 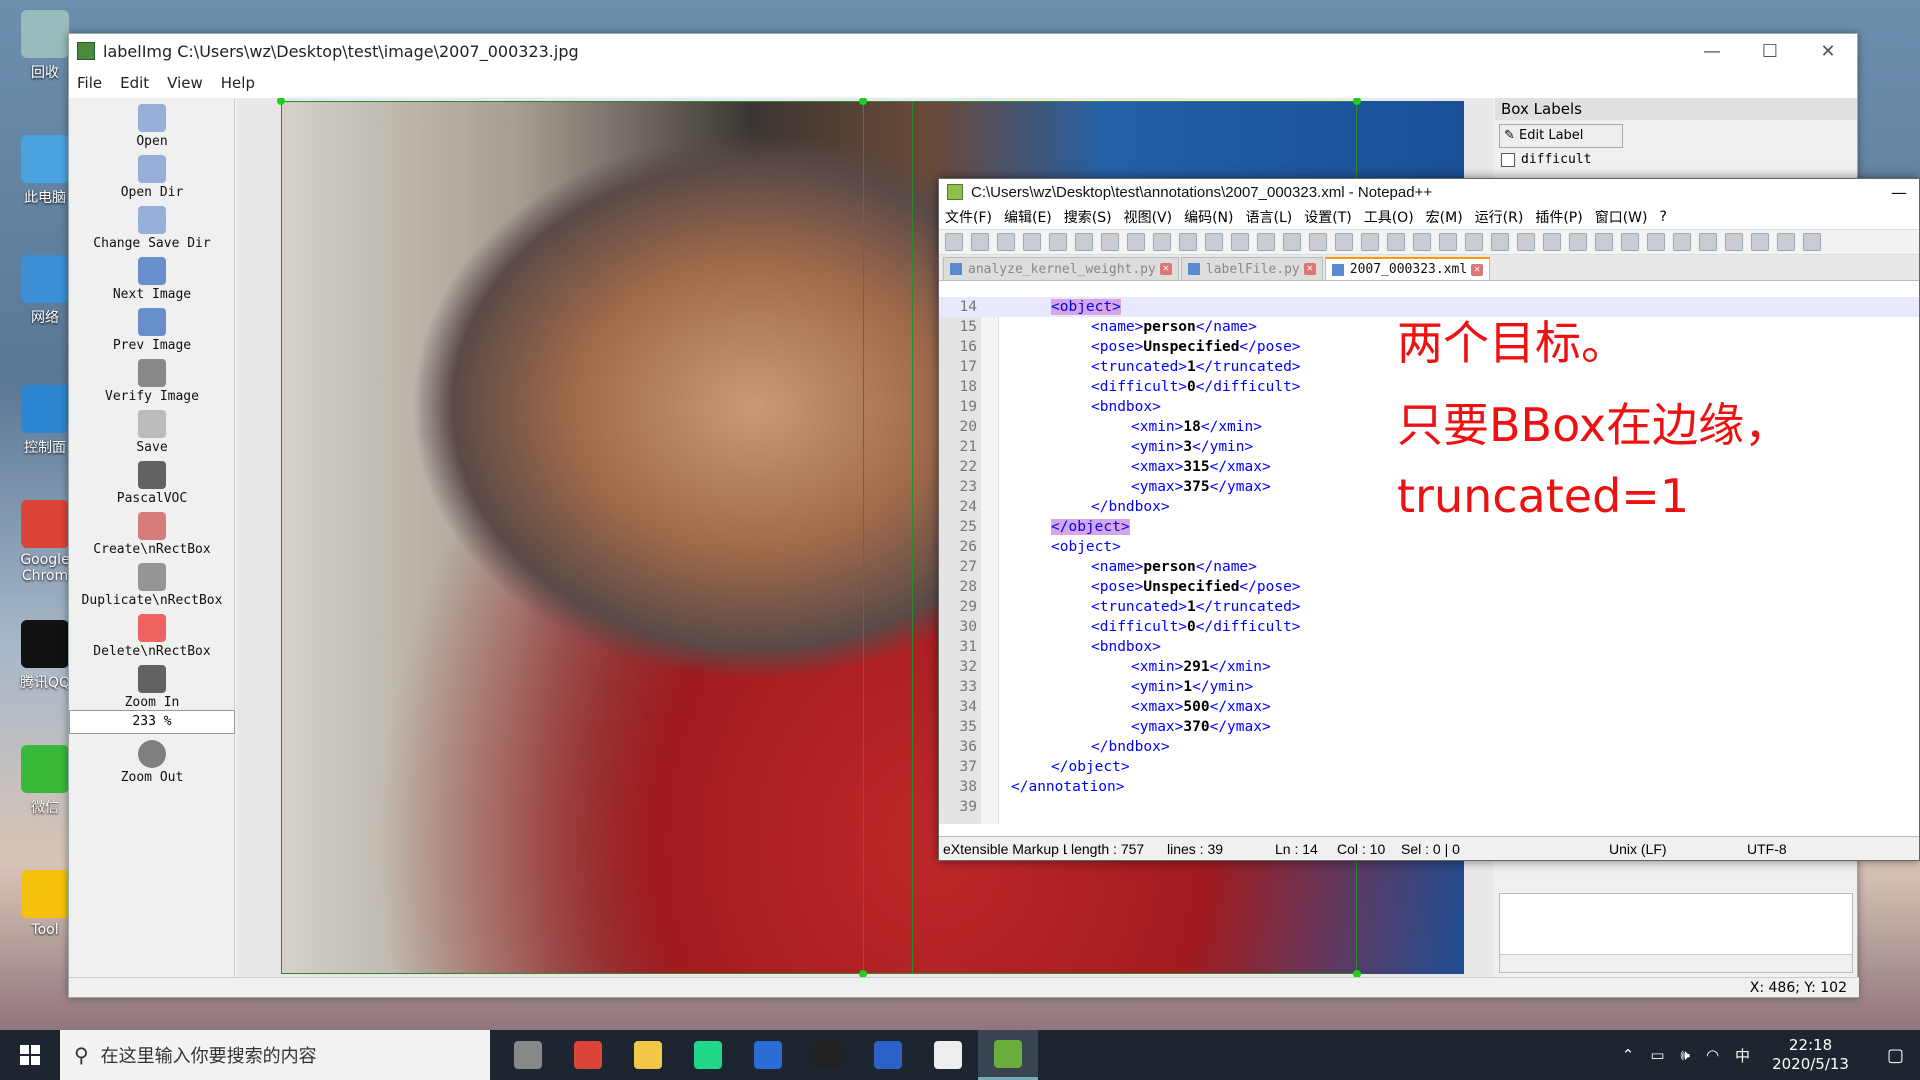 I want to click on close-icon: ✕, so click(x=1828, y=51).